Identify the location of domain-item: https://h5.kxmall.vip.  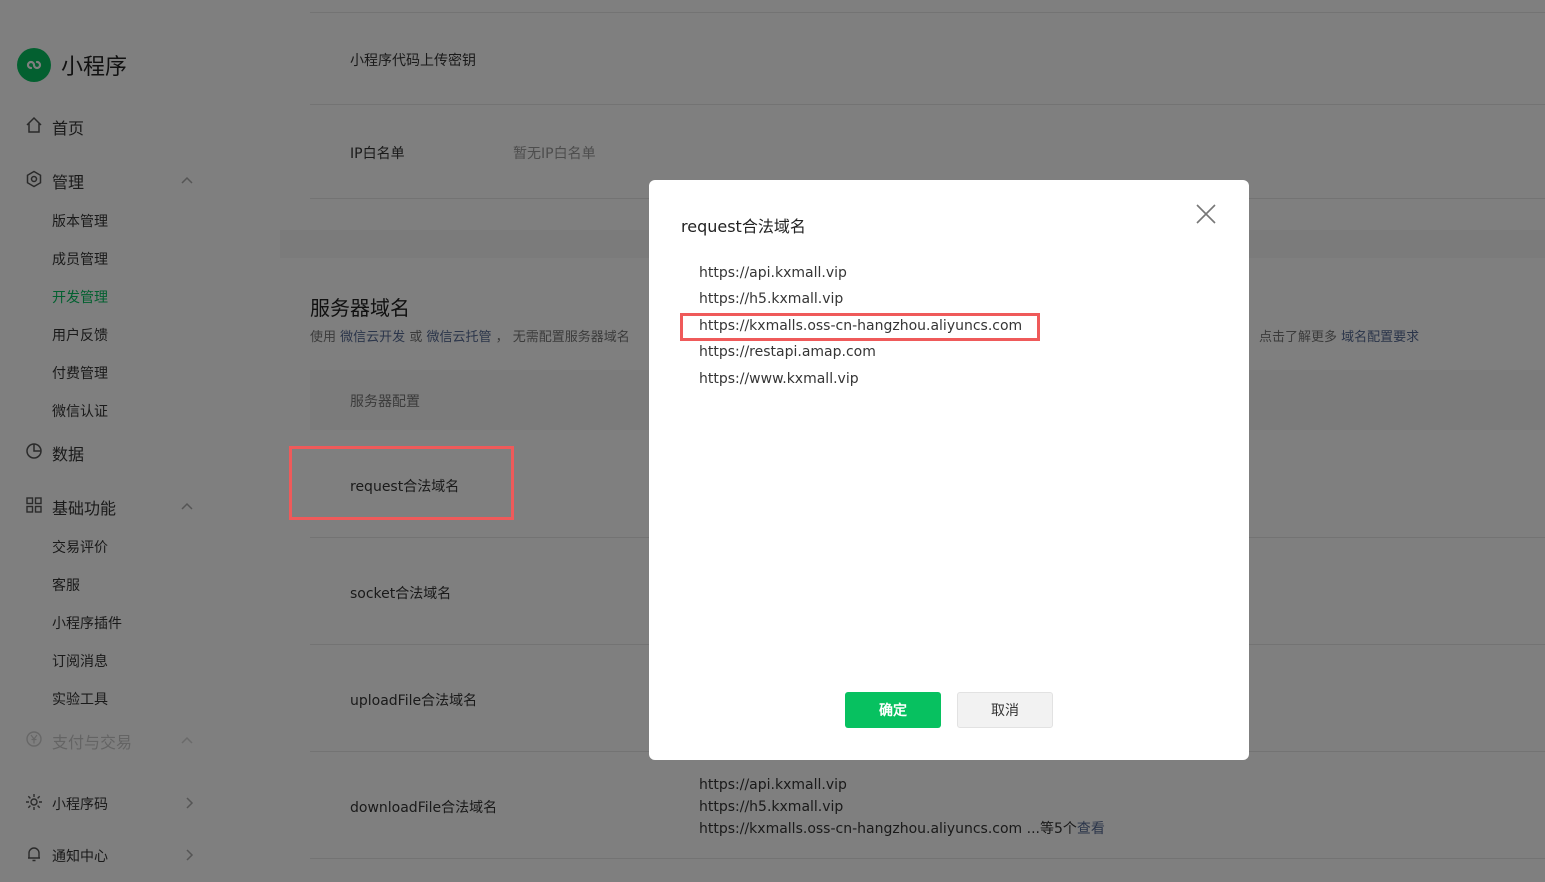
(771, 299).